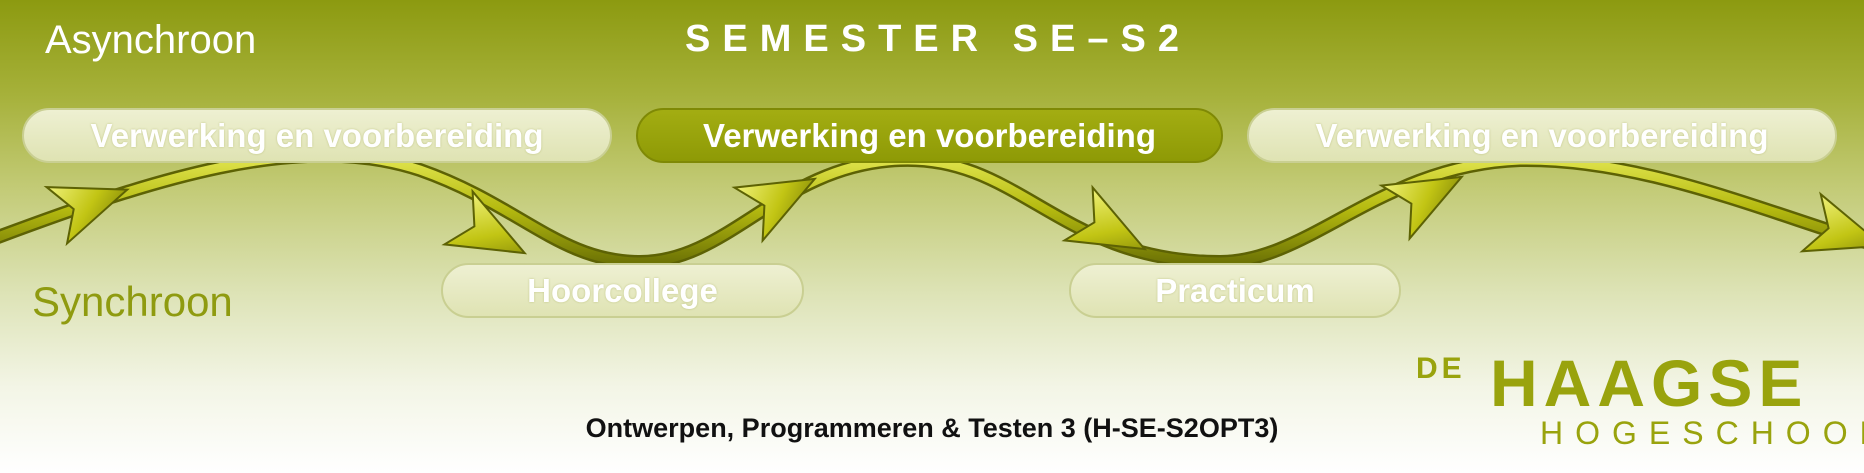 This screenshot has width=1864, height=473. What do you see at coordinates (1542, 135) in the screenshot?
I see `async-block-3: Verwerking en voorbereiding` at bounding box center [1542, 135].